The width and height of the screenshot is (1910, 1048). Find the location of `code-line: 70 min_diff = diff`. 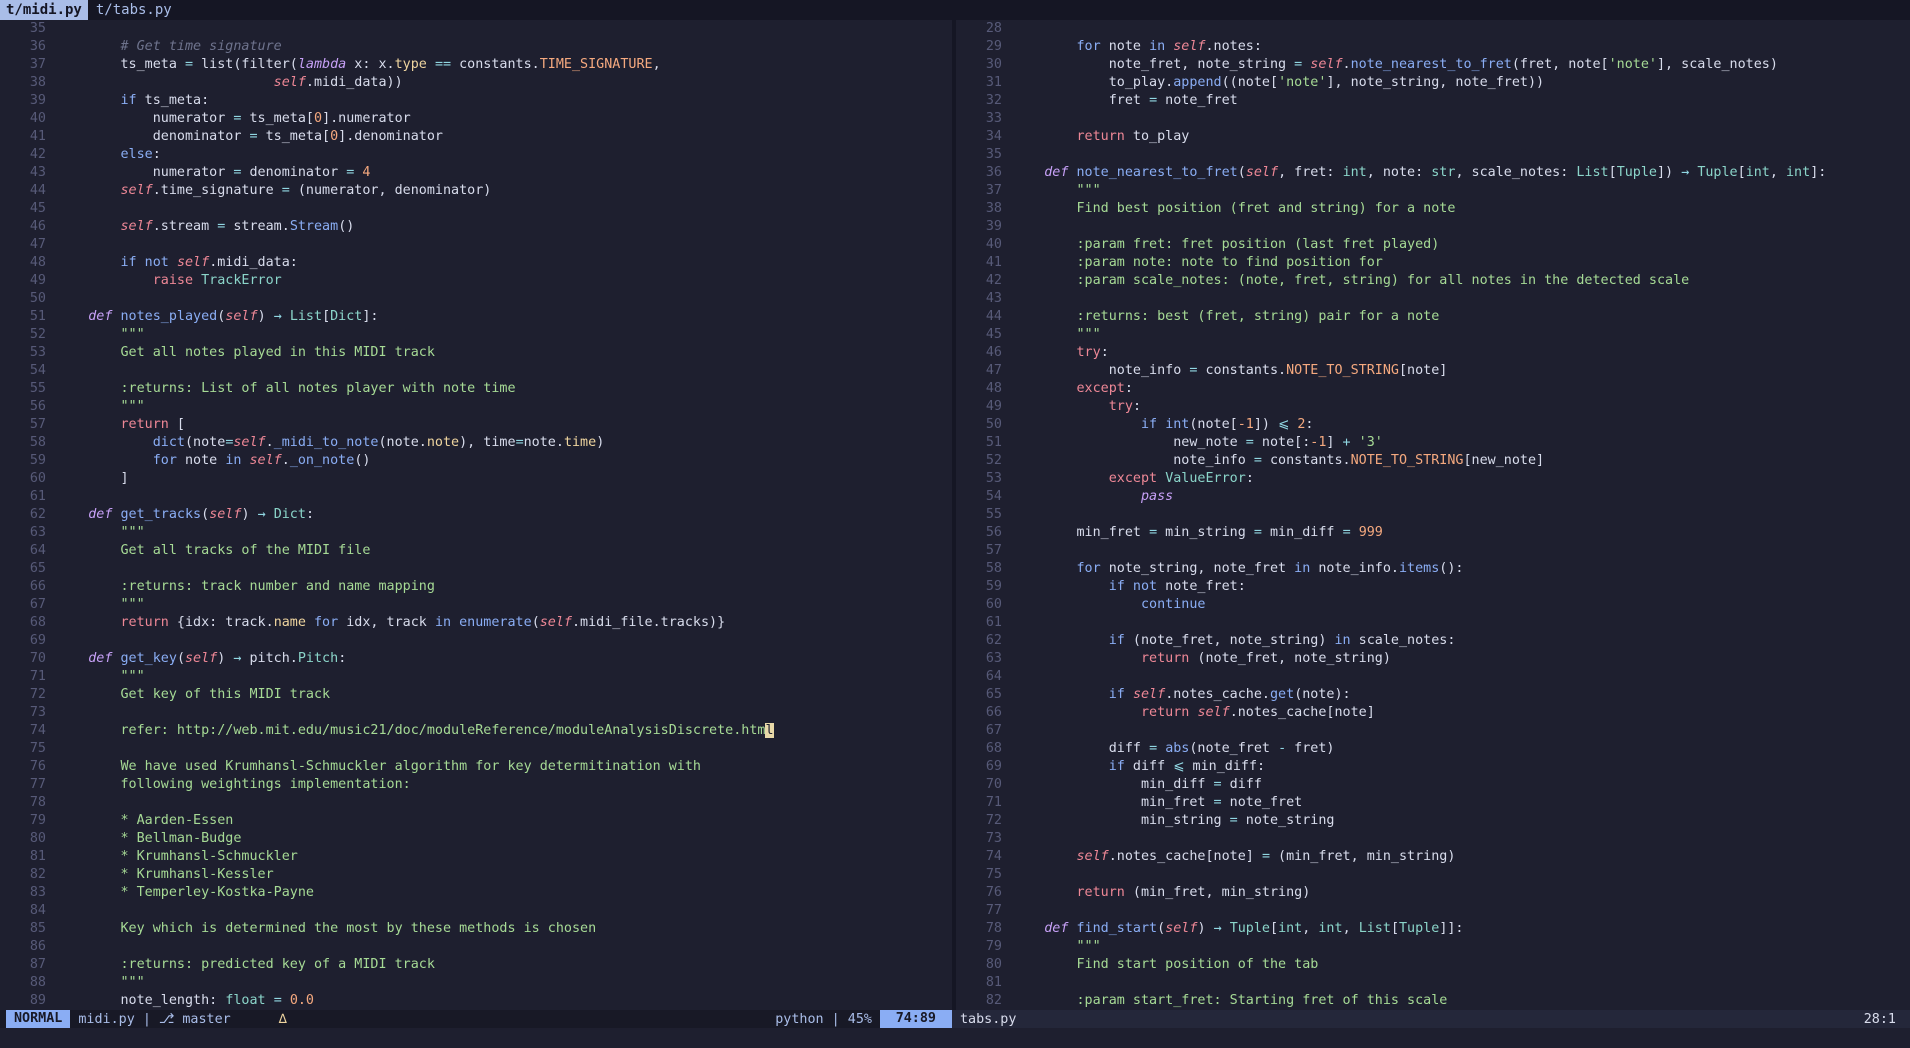

code-line: 70 min_diff = diff is located at coordinates (1433, 785).